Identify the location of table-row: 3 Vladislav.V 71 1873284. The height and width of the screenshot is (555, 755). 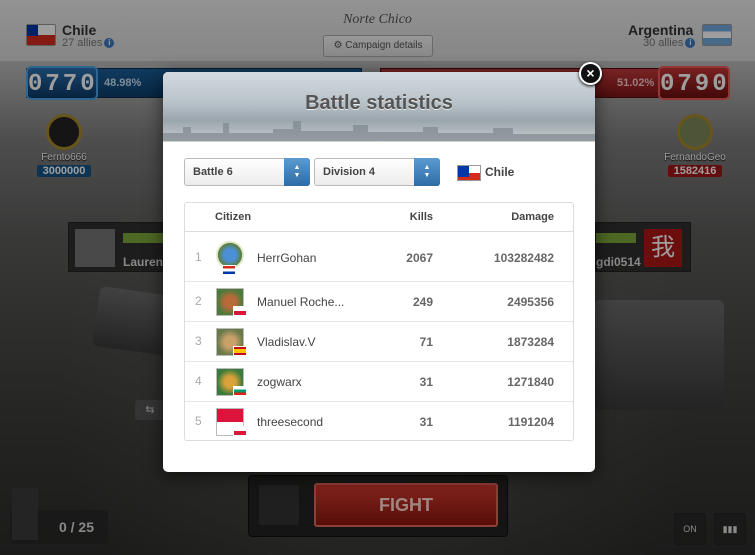
(379, 342).